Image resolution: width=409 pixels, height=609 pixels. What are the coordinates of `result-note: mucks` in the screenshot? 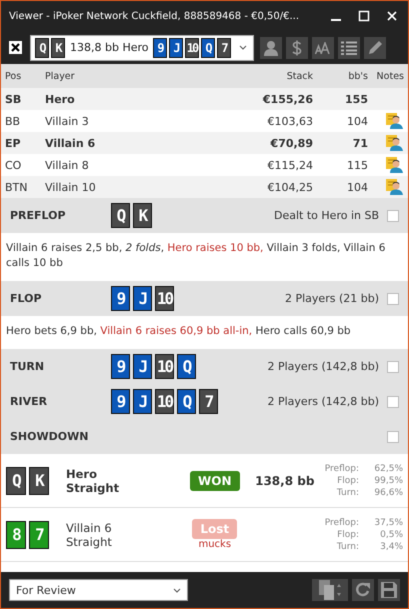 It's located at (215, 544).